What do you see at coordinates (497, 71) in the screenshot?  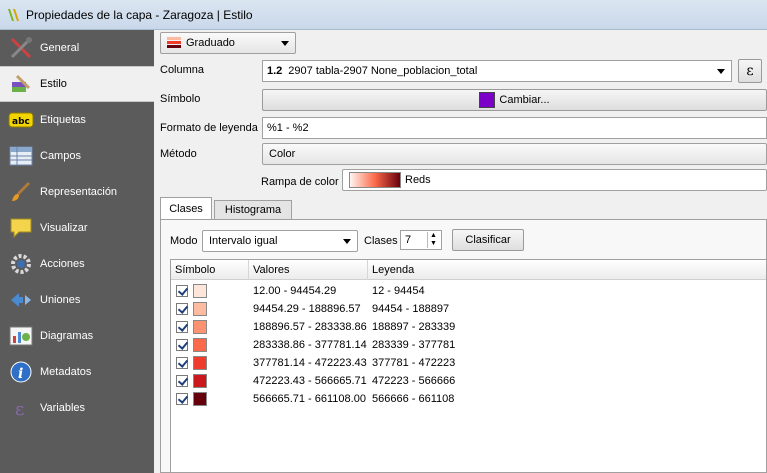 I see `columna-select: 1.2 2907 tabla-2907 None_poblacion_total` at bounding box center [497, 71].